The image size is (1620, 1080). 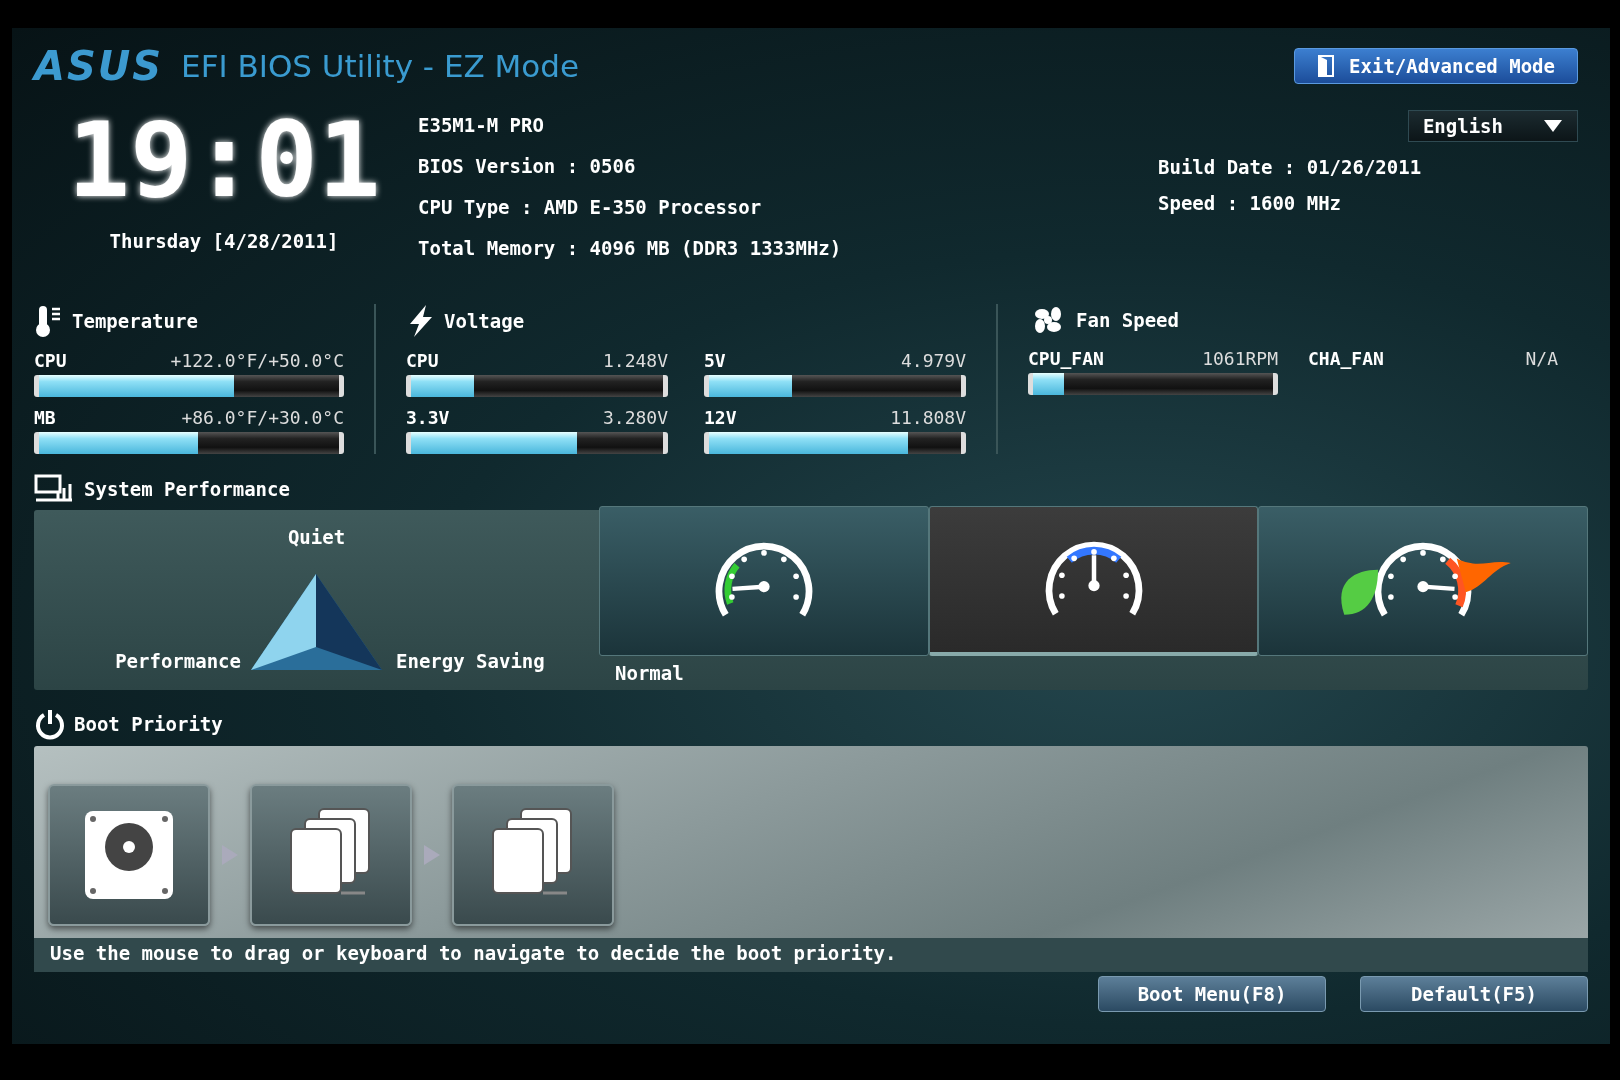 What do you see at coordinates (484, 321) in the screenshot?
I see `section-title: Voltage` at bounding box center [484, 321].